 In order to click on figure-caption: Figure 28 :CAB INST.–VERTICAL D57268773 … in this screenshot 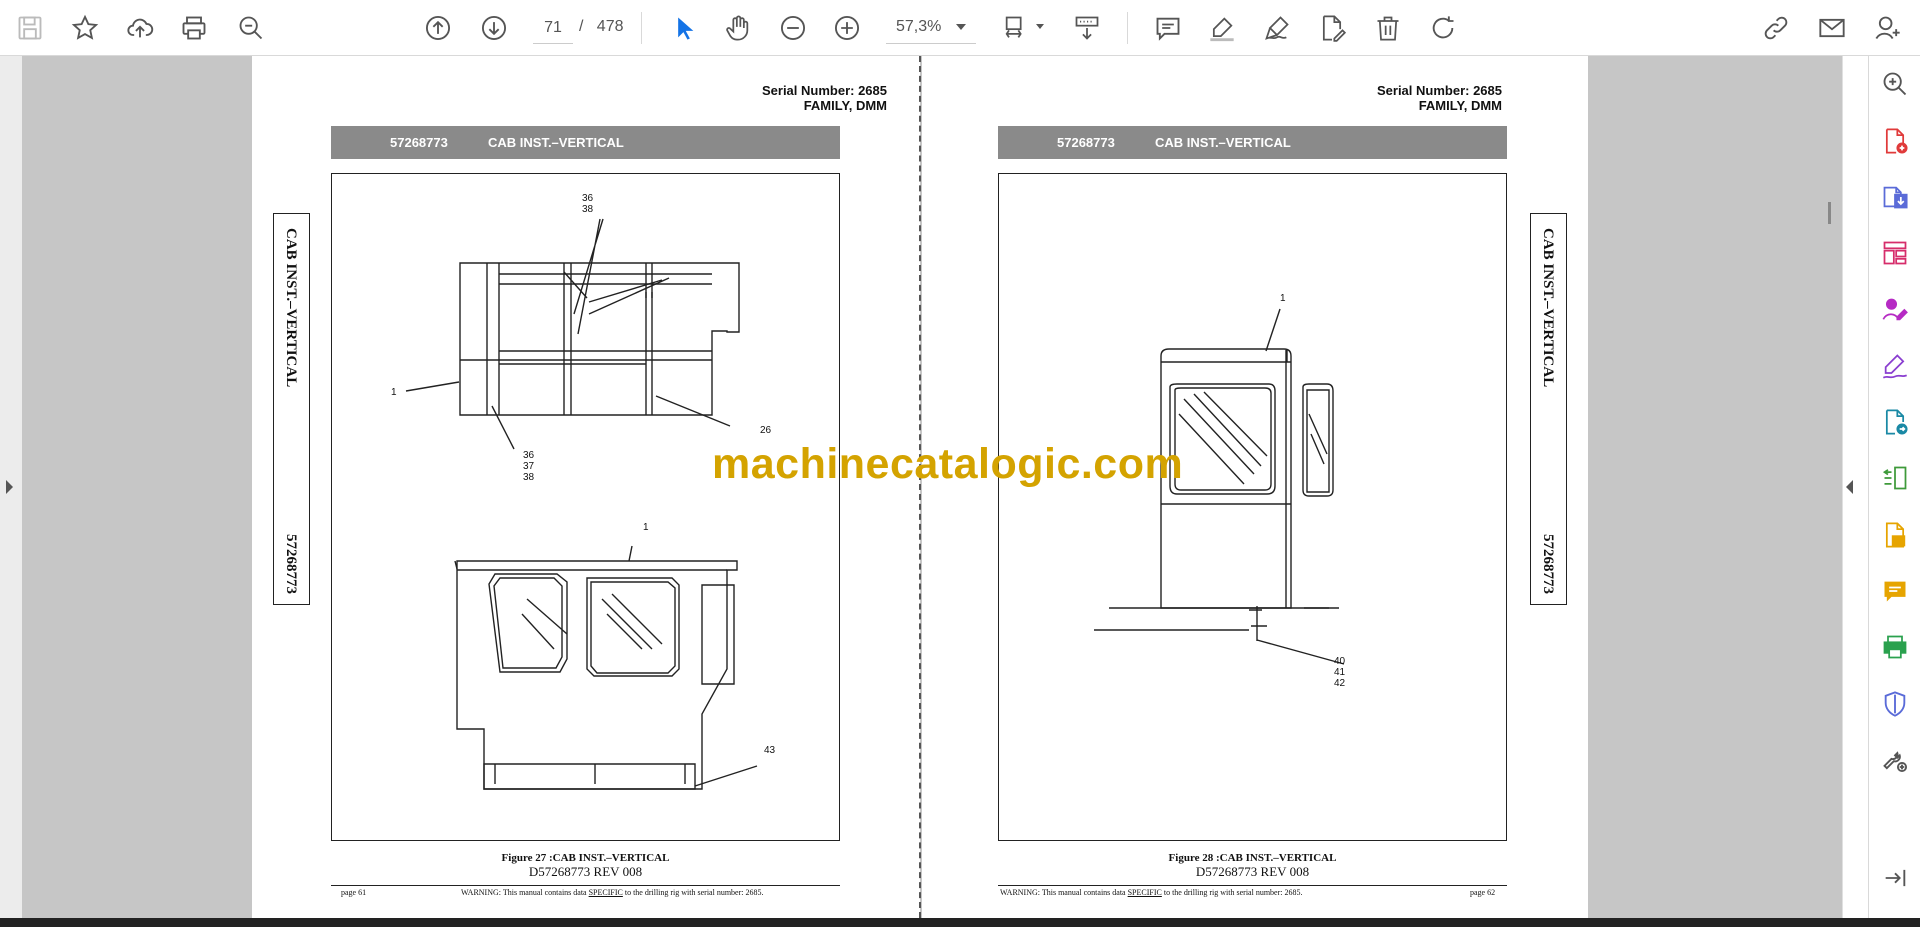, I will do `click(1252, 865)`.